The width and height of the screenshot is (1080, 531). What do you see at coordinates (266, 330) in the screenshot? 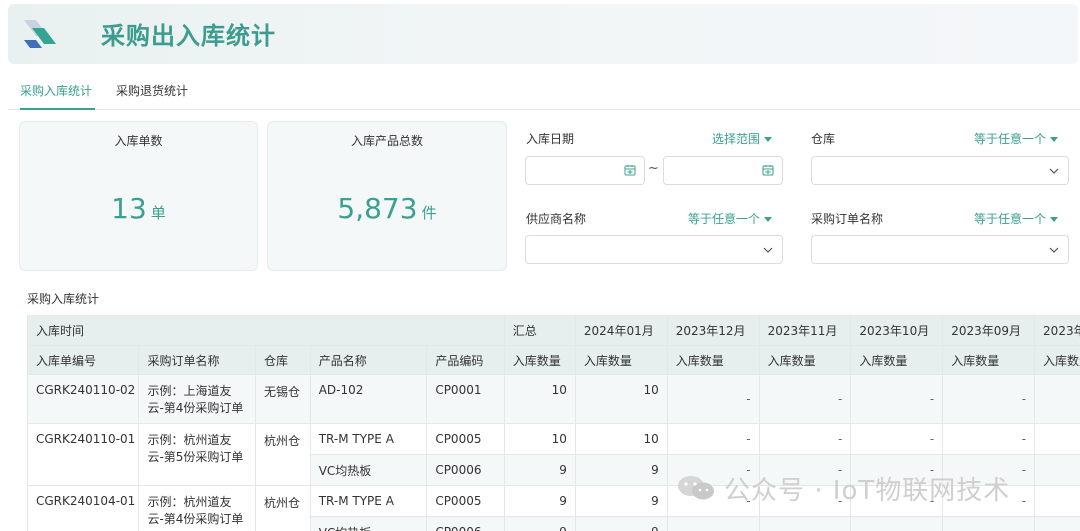
I see `group-header: 入库时间` at bounding box center [266, 330].